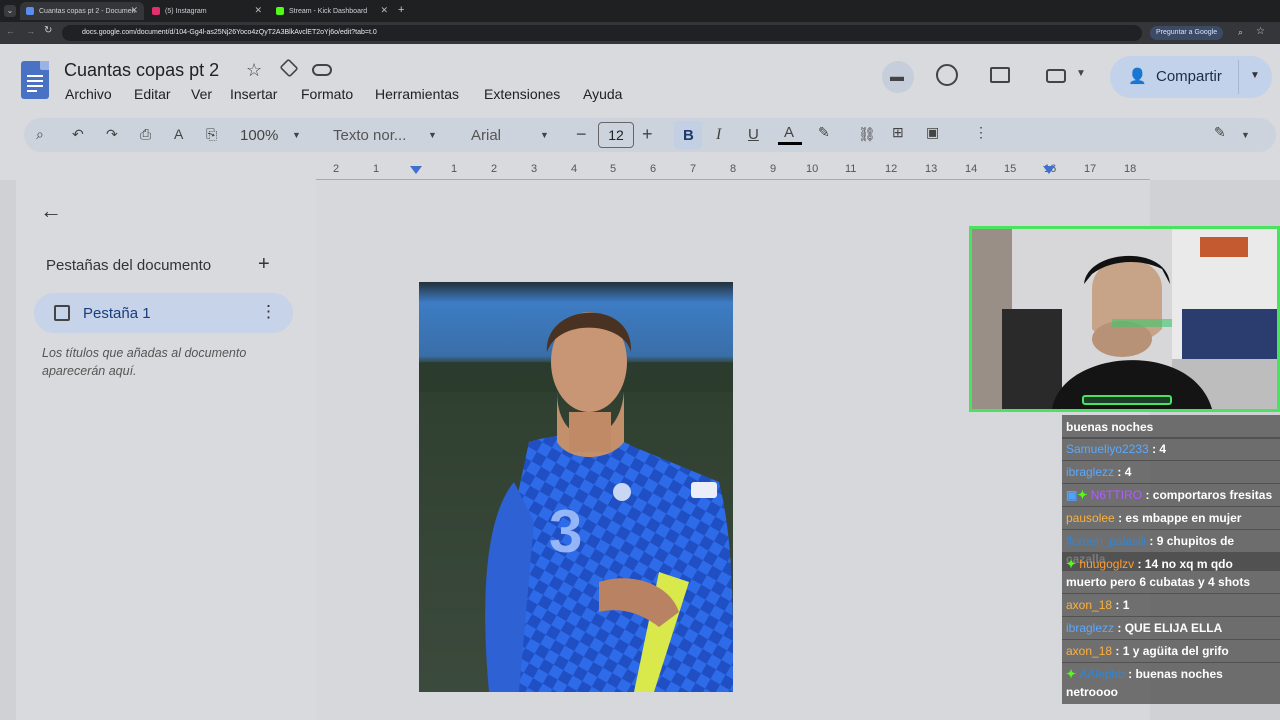 The image size is (1280, 720). What do you see at coordinates (10, 11) in the screenshot?
I see `tab-search-icon: ⌄` at bounding box center [10, 11].